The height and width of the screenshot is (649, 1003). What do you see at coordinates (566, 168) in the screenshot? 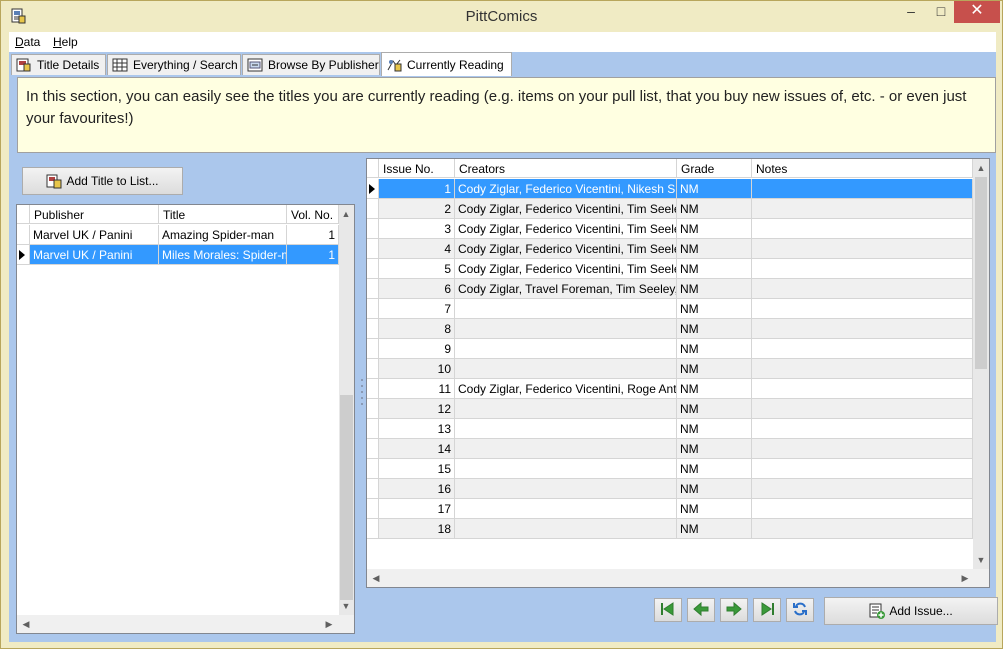
I see `col-creators: Creators` at bounding box center [566, 168].